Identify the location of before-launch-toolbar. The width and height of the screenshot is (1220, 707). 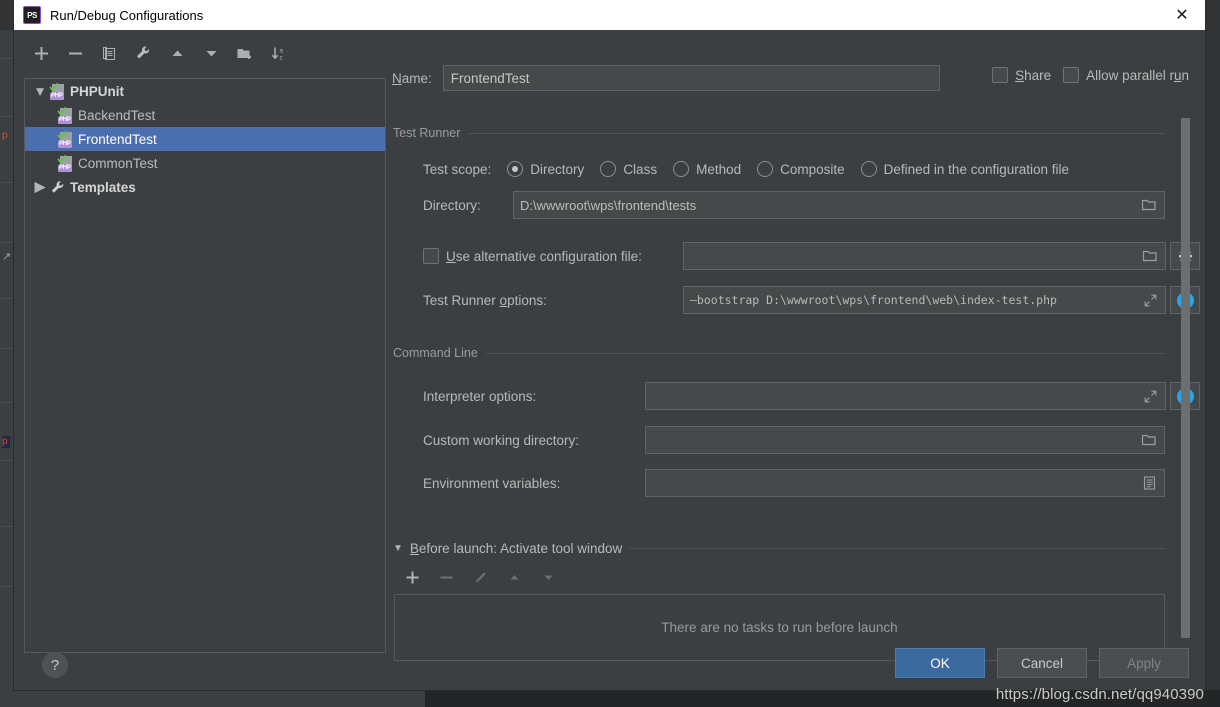
(480, 577).